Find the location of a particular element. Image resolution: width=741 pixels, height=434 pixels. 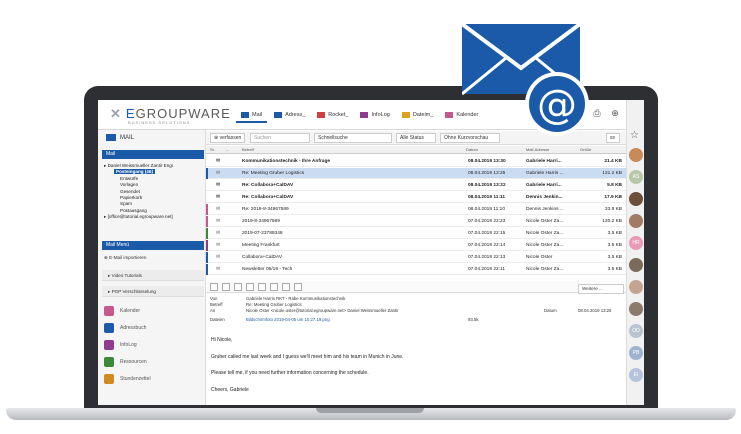

body-paragraph: Cheers, Gabriele is located at coordinates (230, 389).